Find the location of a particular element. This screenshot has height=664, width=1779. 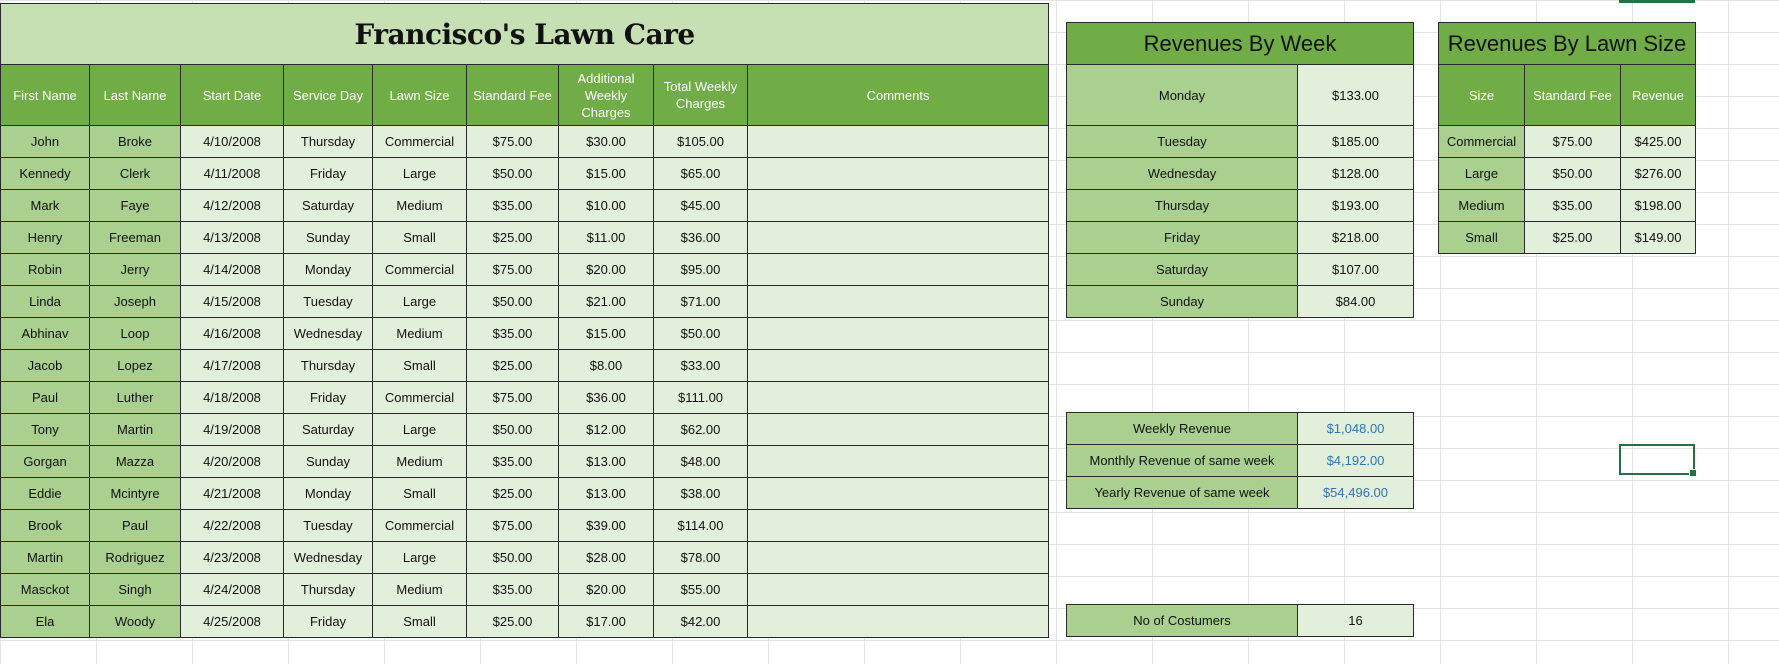

column-header: First Name is located at coordinates (45, 95).